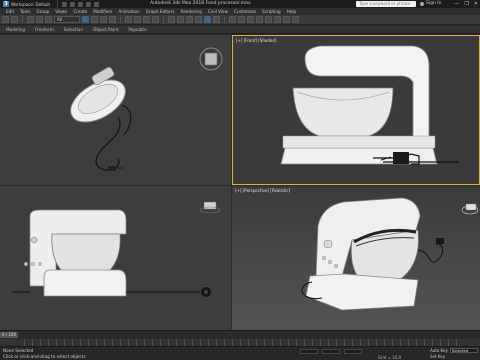 The height and width of the screenshot is (360, 480). I want to click on top-view-render, so click(146, 109).